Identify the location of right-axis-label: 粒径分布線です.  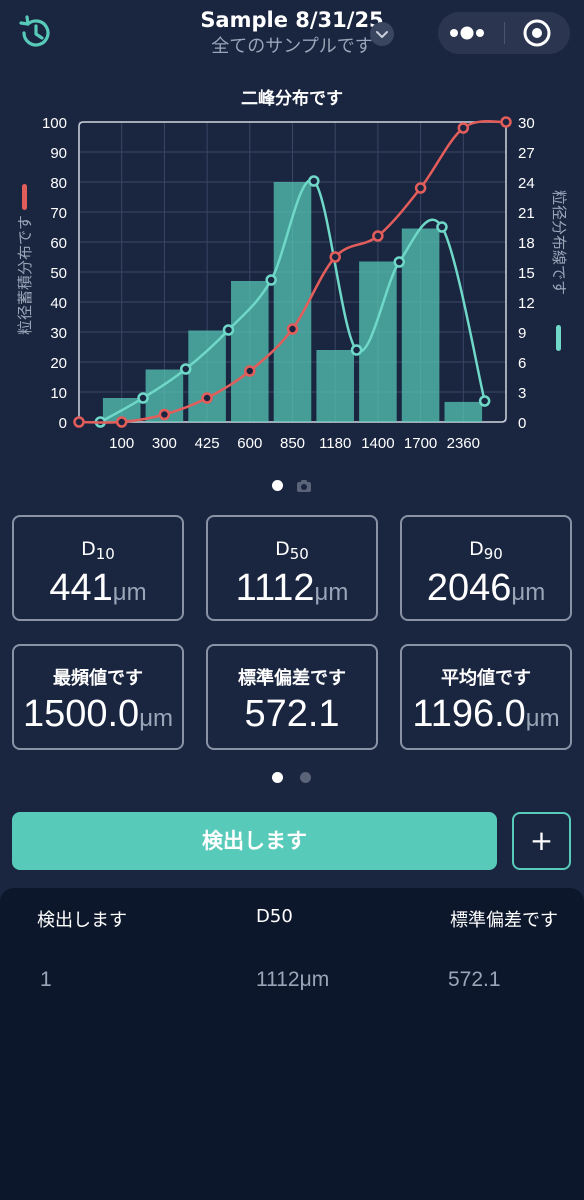
(559, 242).